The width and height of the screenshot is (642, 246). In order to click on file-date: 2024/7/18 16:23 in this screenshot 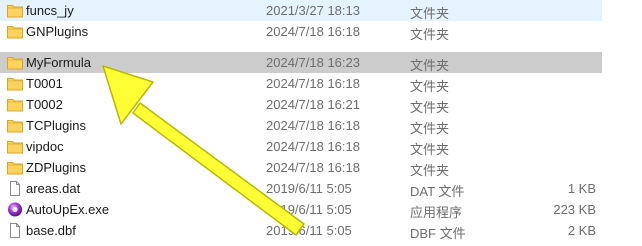, I will do `click(313, 62)`.